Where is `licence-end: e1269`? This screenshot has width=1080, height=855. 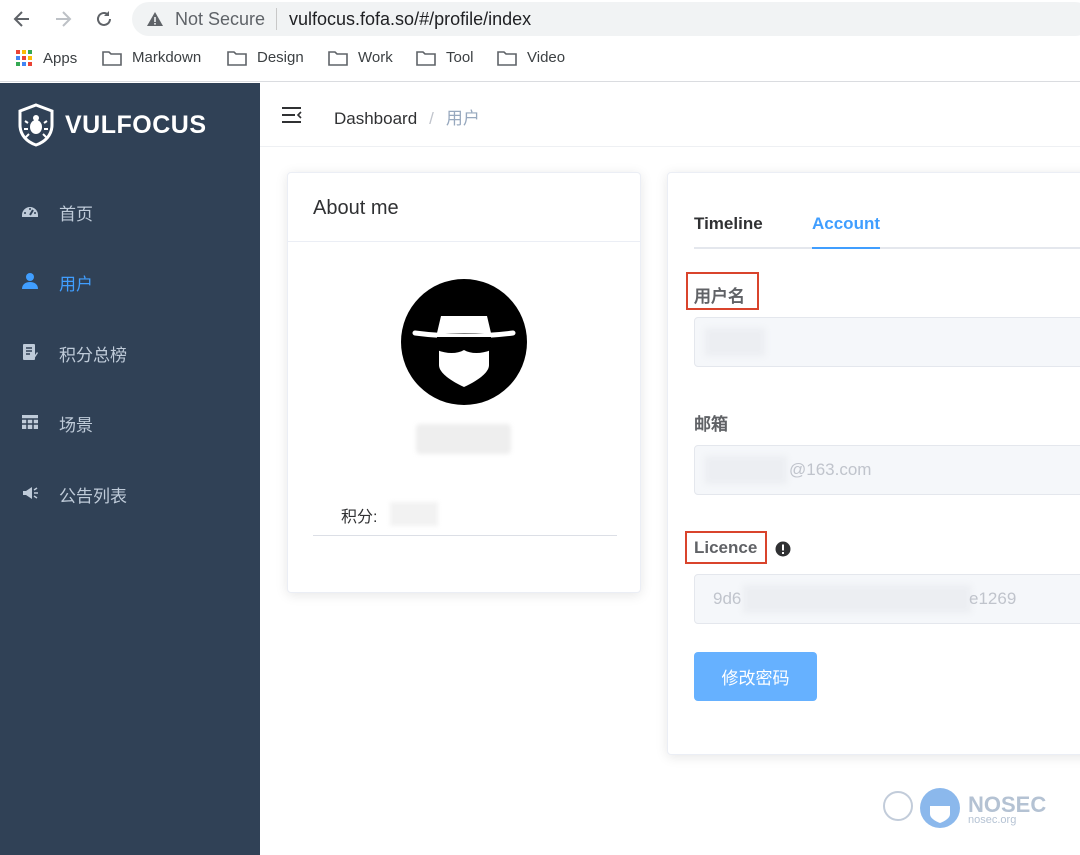
licence-end: e1269 is located at coordinates (993, 598).